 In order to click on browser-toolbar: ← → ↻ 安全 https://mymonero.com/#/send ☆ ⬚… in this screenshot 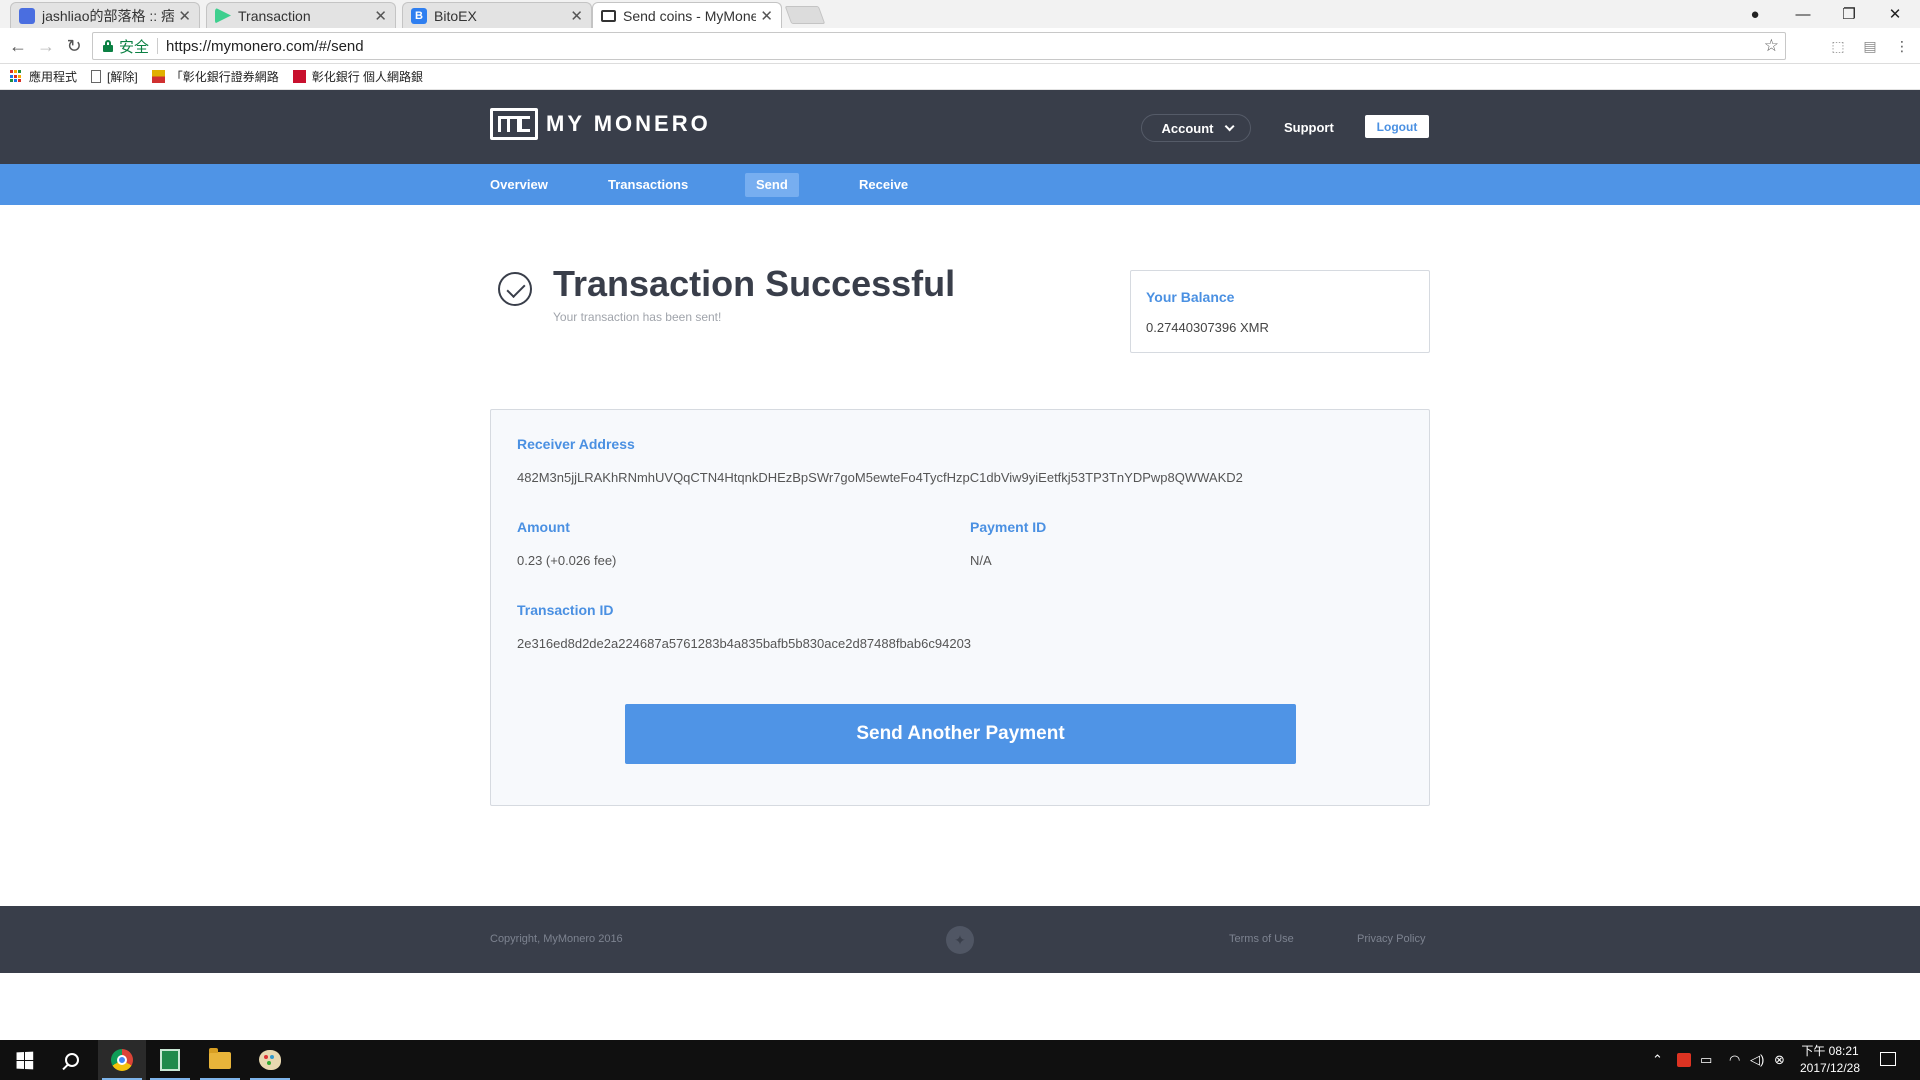, I will do `click(960, 46)`.